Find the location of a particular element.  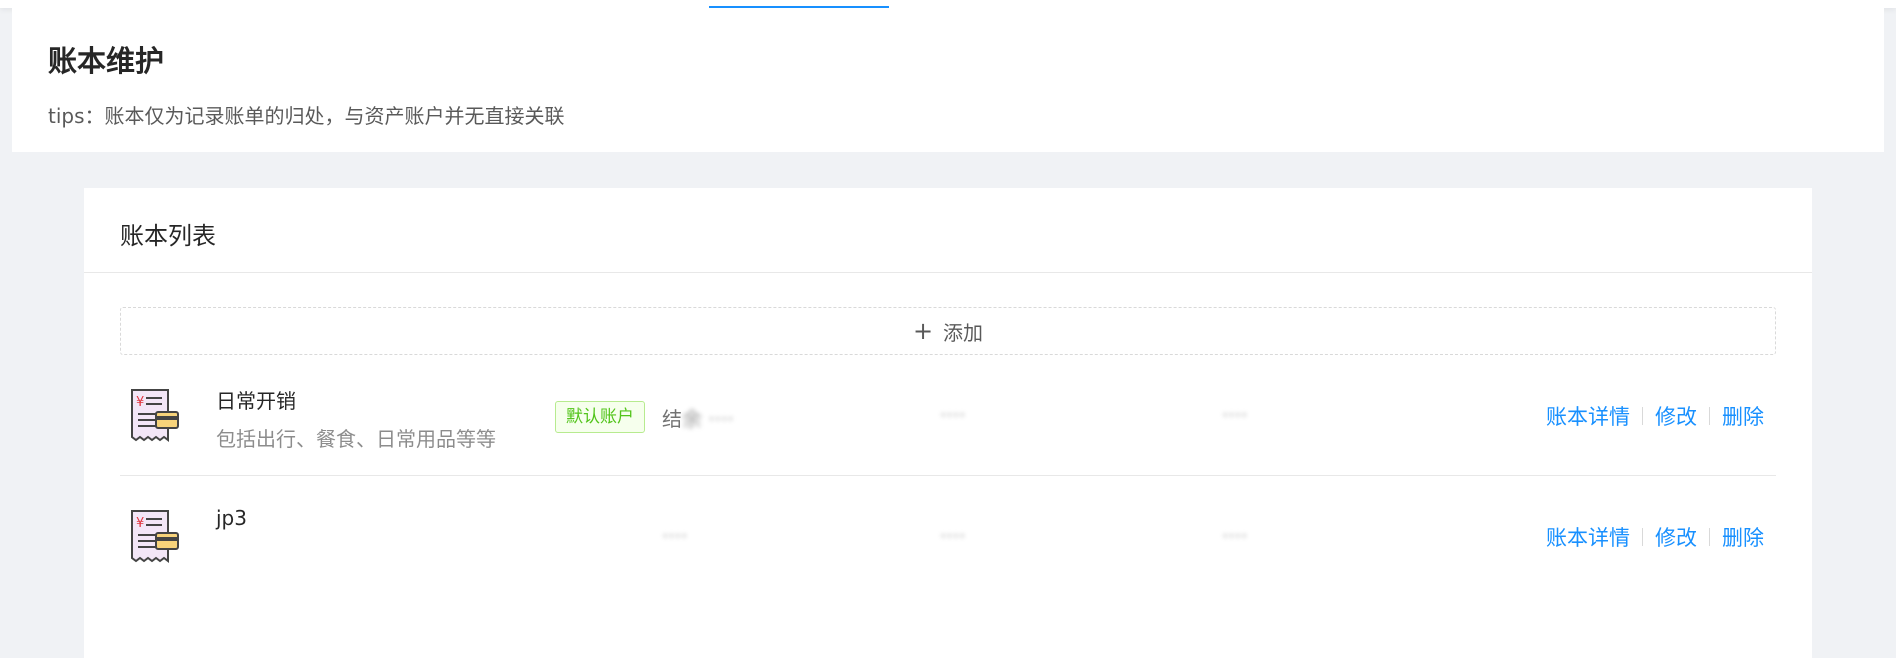

card-header: 账本列表 is located at coordinates (948, 230).